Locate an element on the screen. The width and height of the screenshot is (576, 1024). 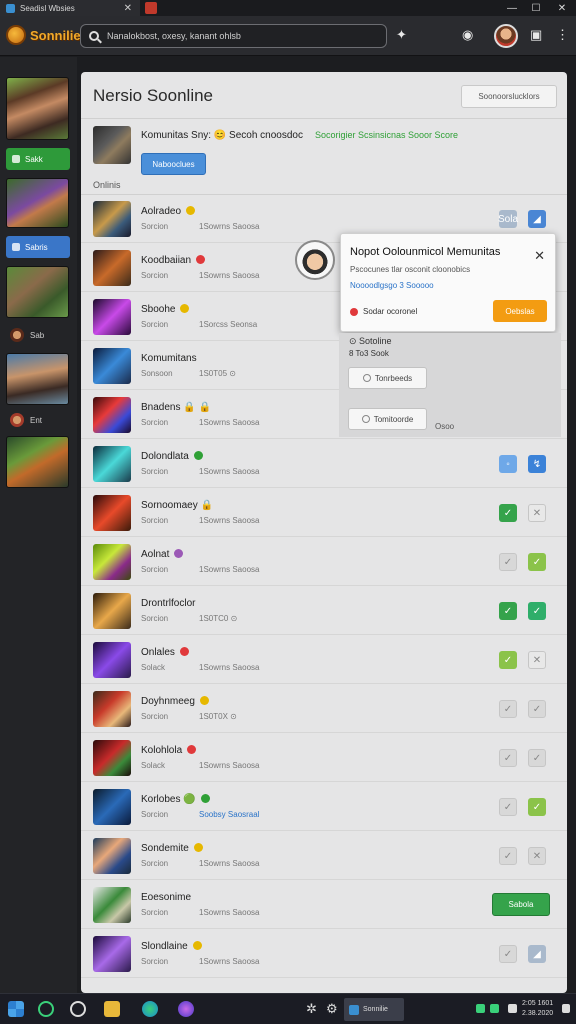
search-input is located at coordinates (237, 36).